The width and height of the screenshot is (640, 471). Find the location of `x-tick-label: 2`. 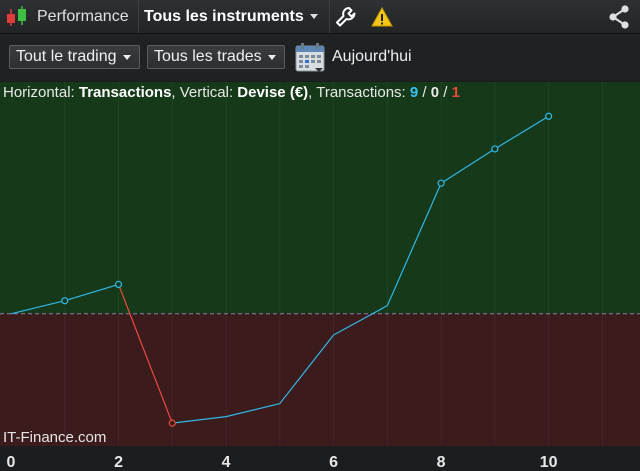

x-tick-label: 2 is located at coordinates (118, 462).